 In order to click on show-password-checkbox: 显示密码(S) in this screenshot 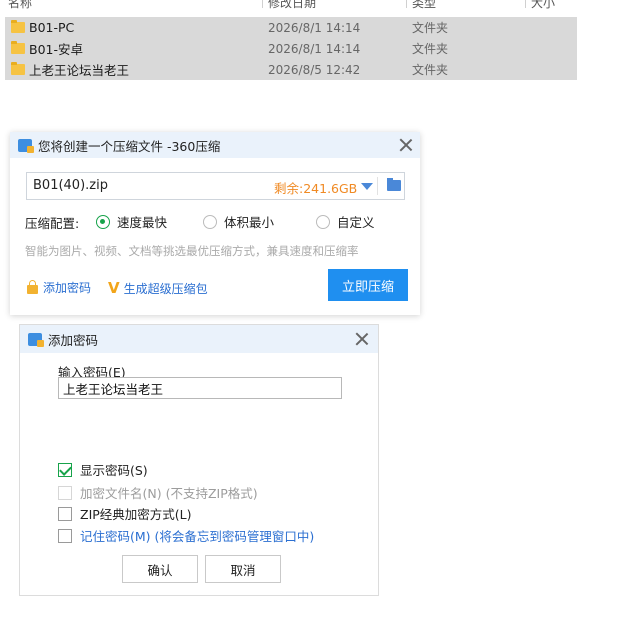, I will do `click(103, 469)`.